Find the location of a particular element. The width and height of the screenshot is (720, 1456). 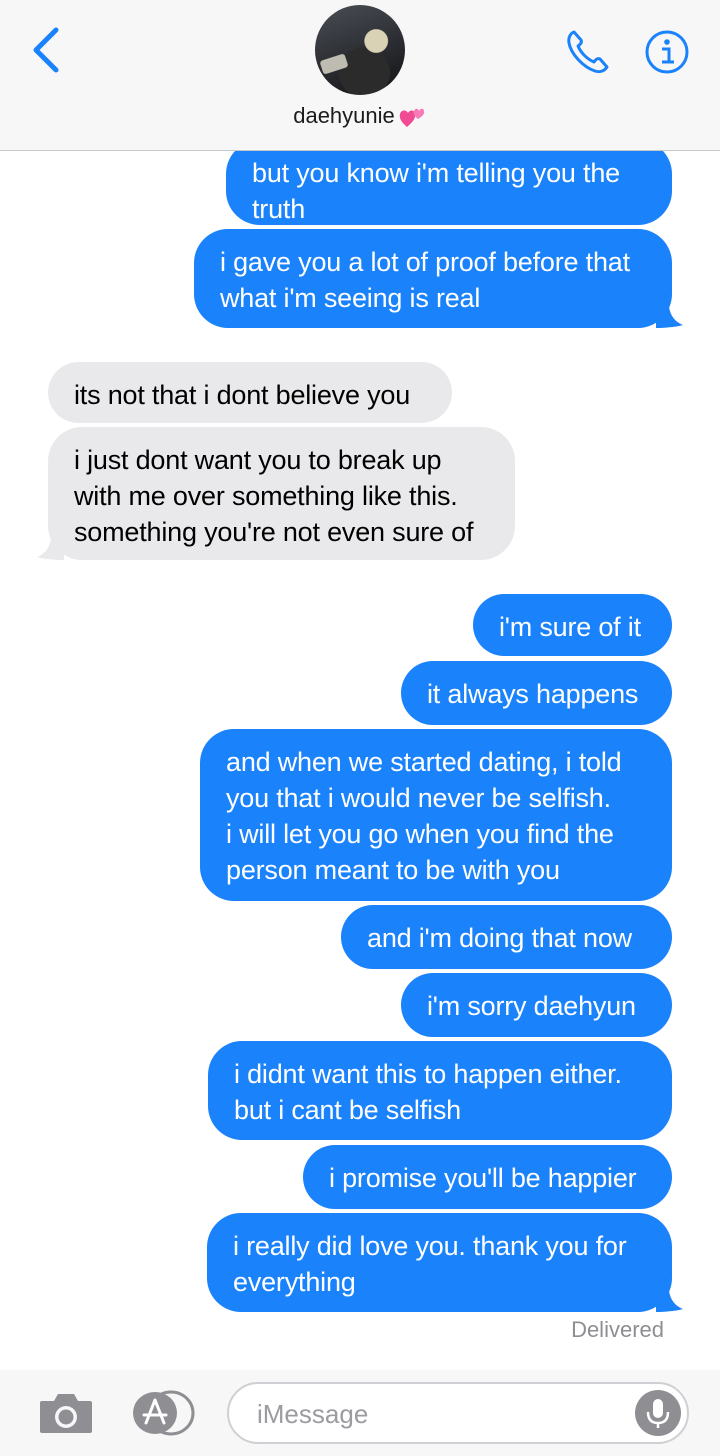

app-store-icon is located at coordinates (164, 1413).